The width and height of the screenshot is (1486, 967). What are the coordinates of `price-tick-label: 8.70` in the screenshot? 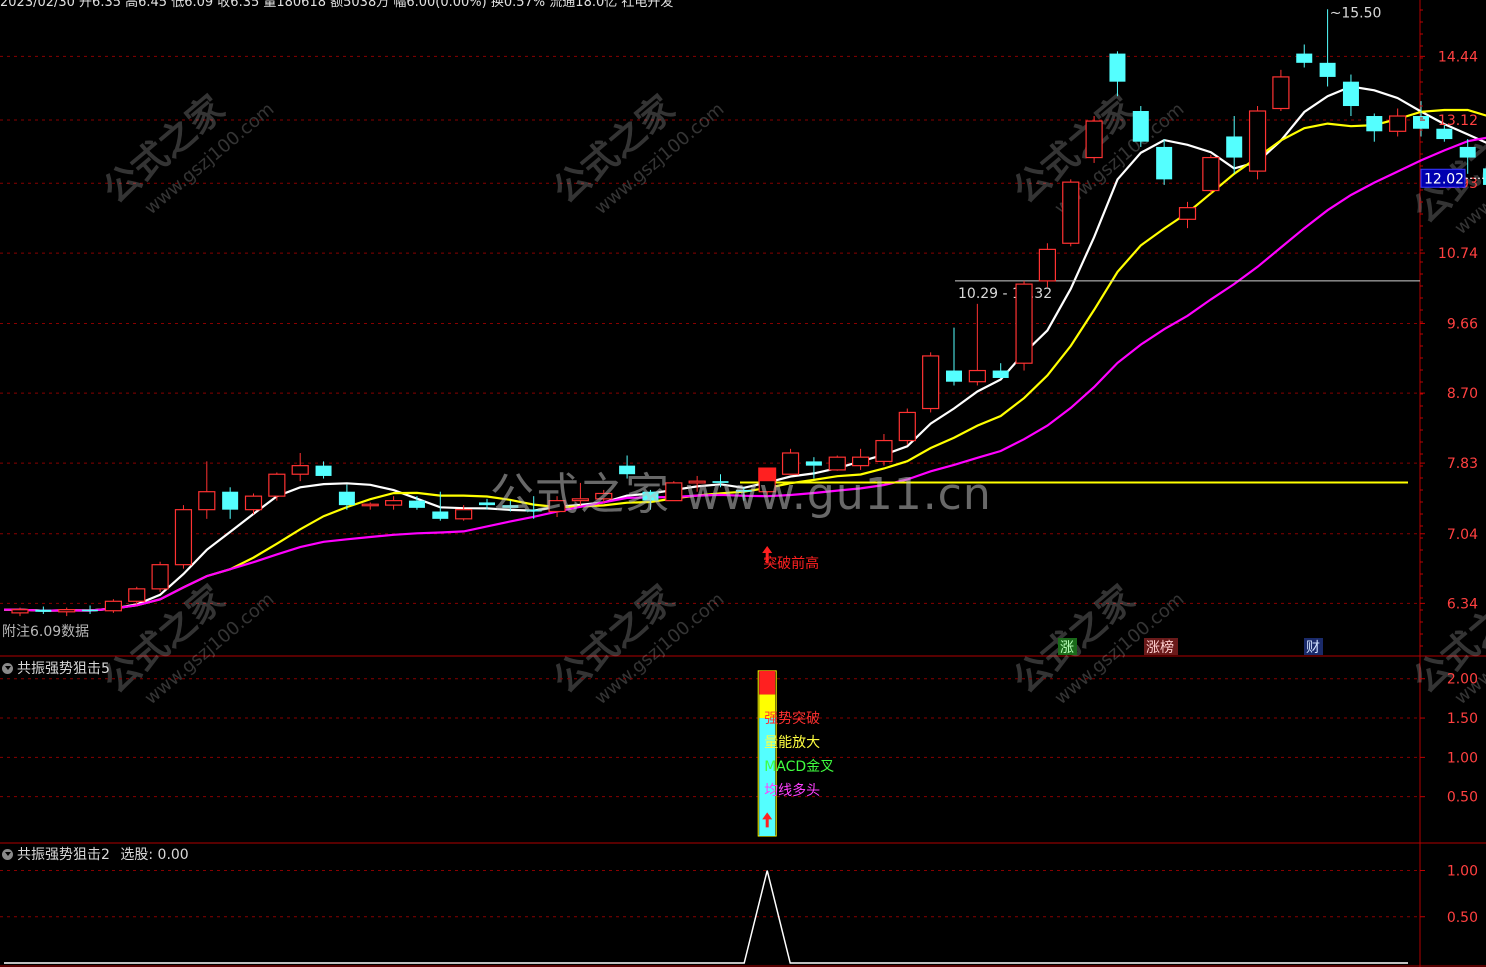 It's located at (1462, 394).